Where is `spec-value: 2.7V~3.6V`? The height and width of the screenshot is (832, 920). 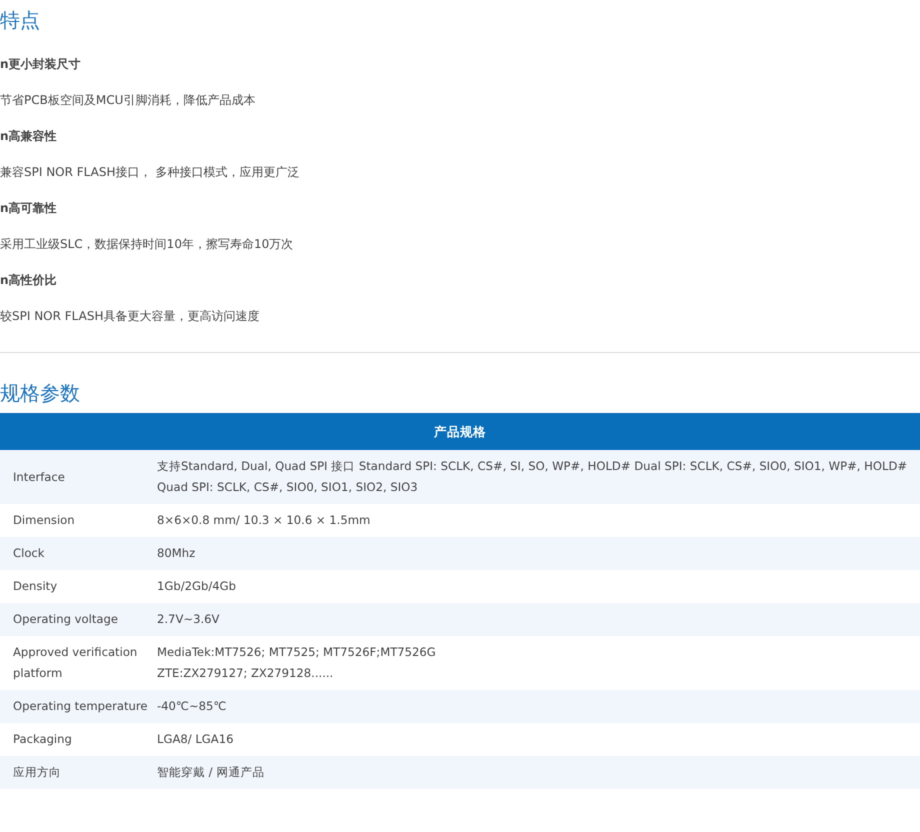 spec-value: 2.7V~3.6V is located at coordinates (188, 619).